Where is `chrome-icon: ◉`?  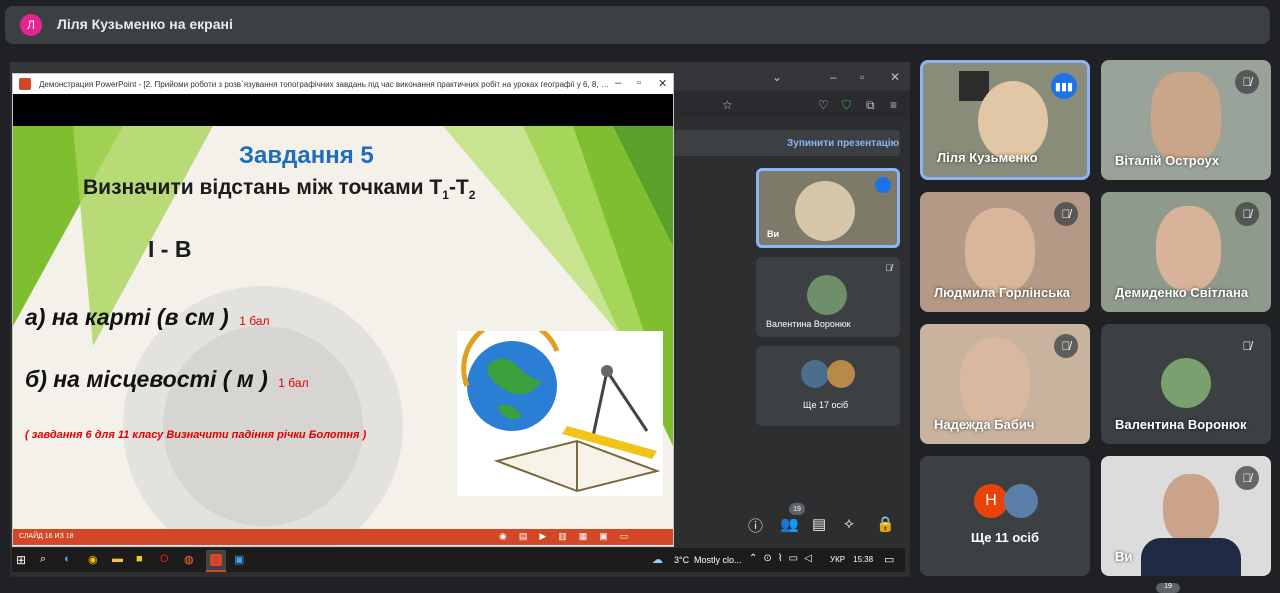 chrome-icon: ◉ is located at coordinates (93, 559).